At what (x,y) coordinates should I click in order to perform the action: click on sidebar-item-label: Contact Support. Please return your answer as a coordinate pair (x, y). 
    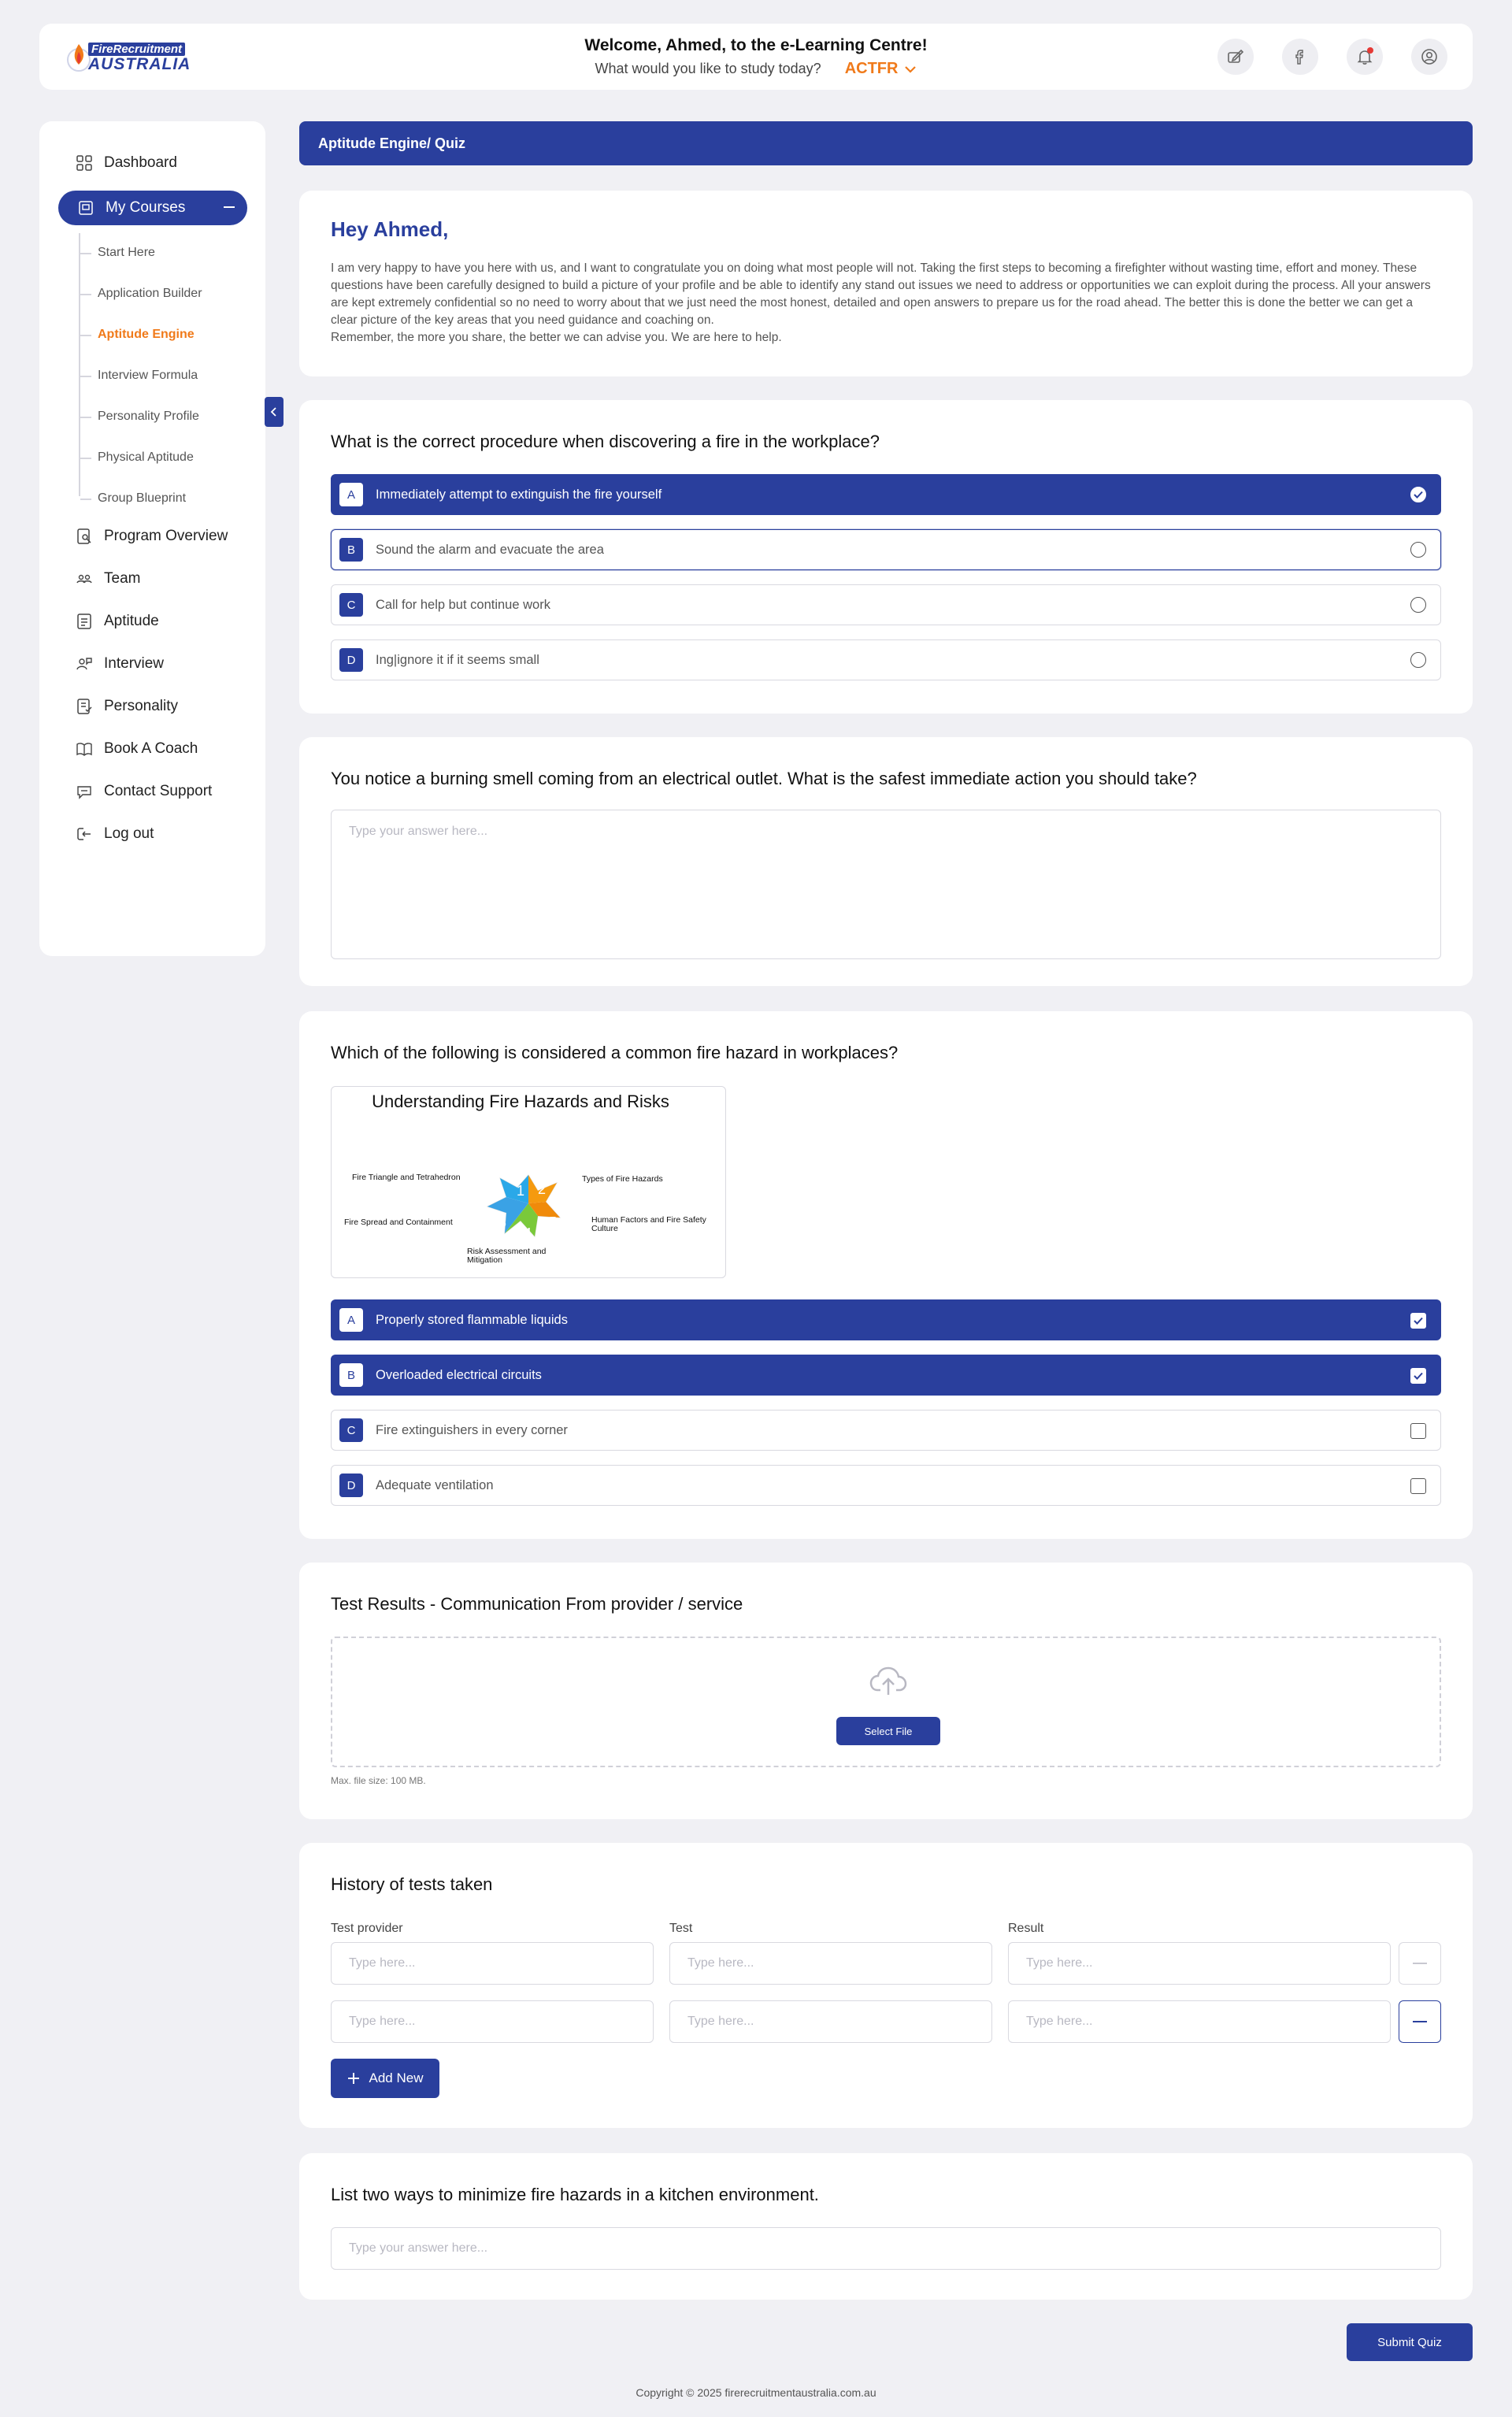
    Looking at the image, I should click on (158, 791).